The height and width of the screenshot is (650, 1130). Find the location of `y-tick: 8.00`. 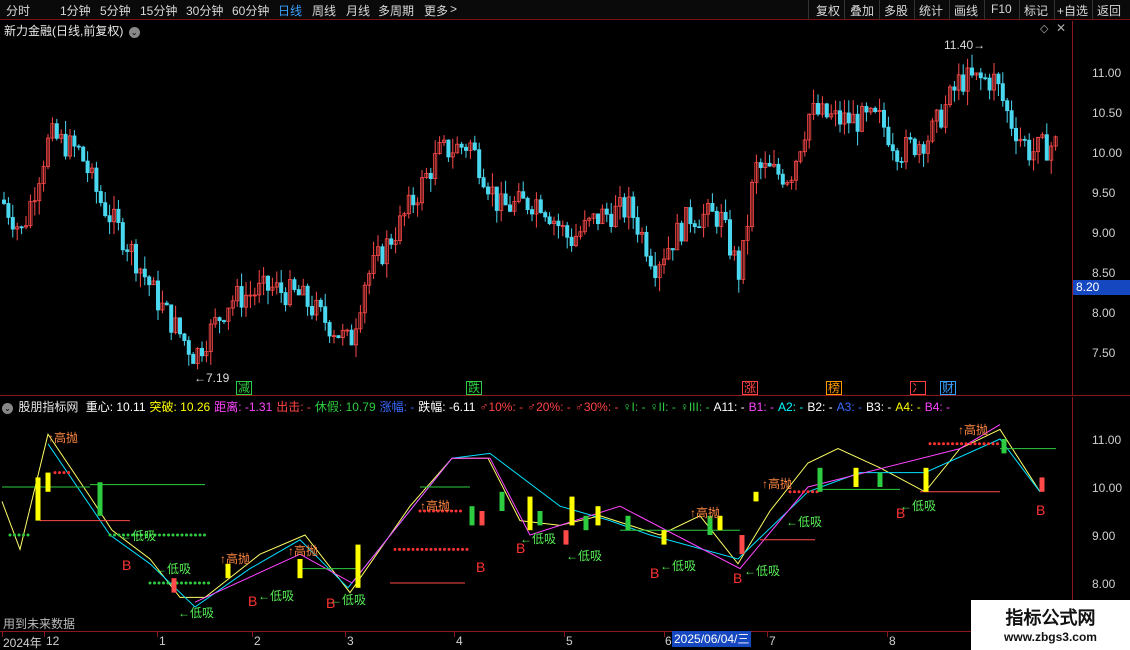

y-tick: 8.00 is located at coordinates (1104, 313).